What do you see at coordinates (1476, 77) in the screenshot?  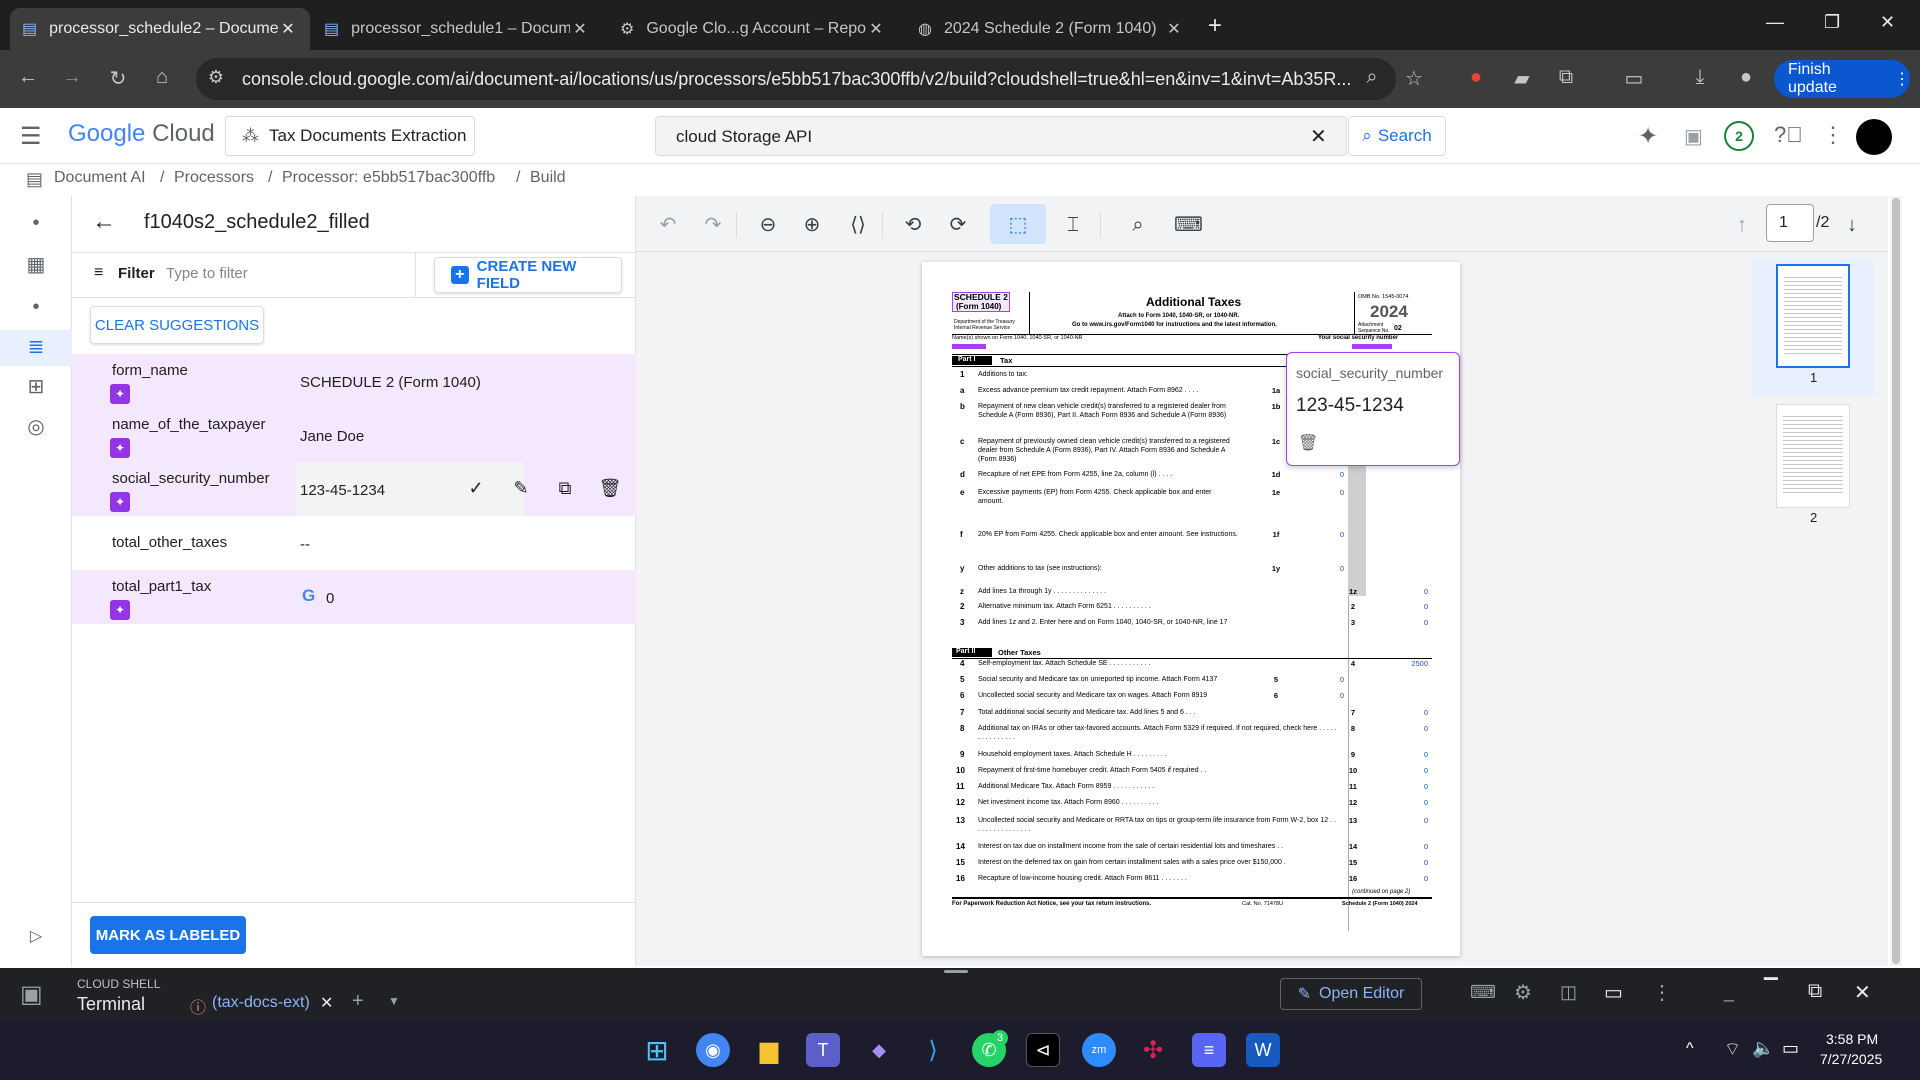 I see `extension-icon: ●` at bounding box center [1476, 77].